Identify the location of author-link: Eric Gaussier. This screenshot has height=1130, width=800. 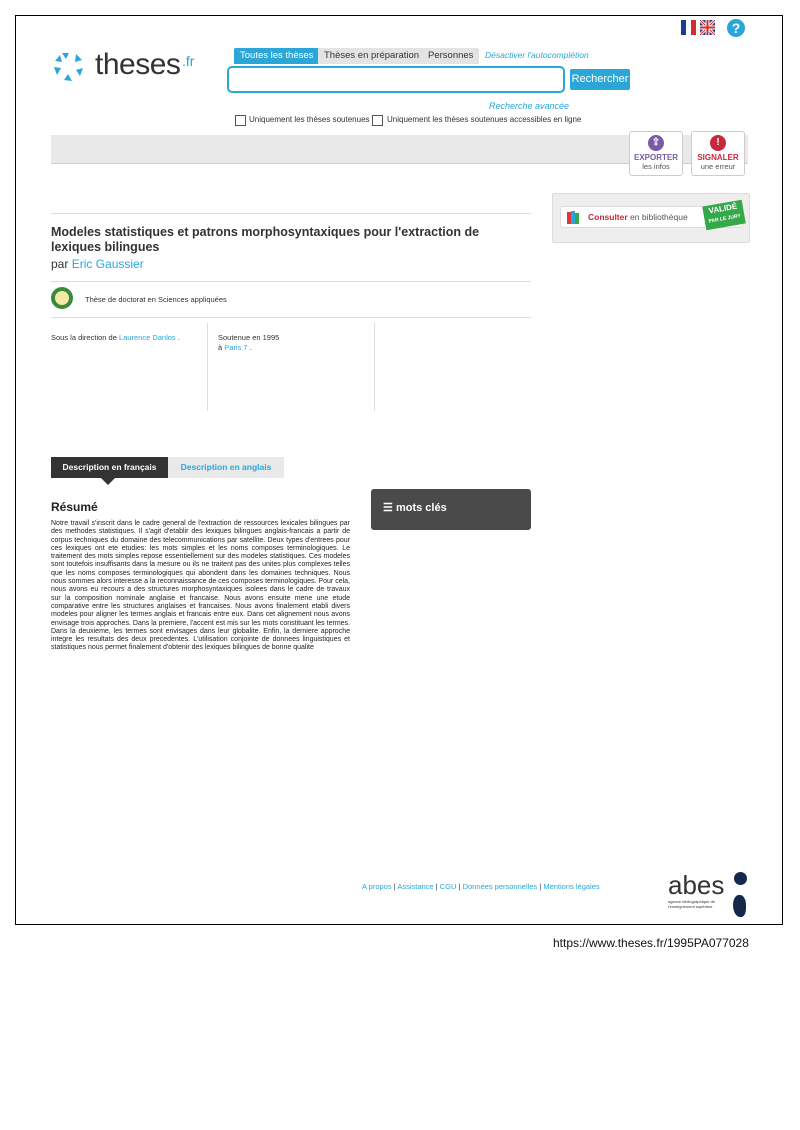
(108, 264).